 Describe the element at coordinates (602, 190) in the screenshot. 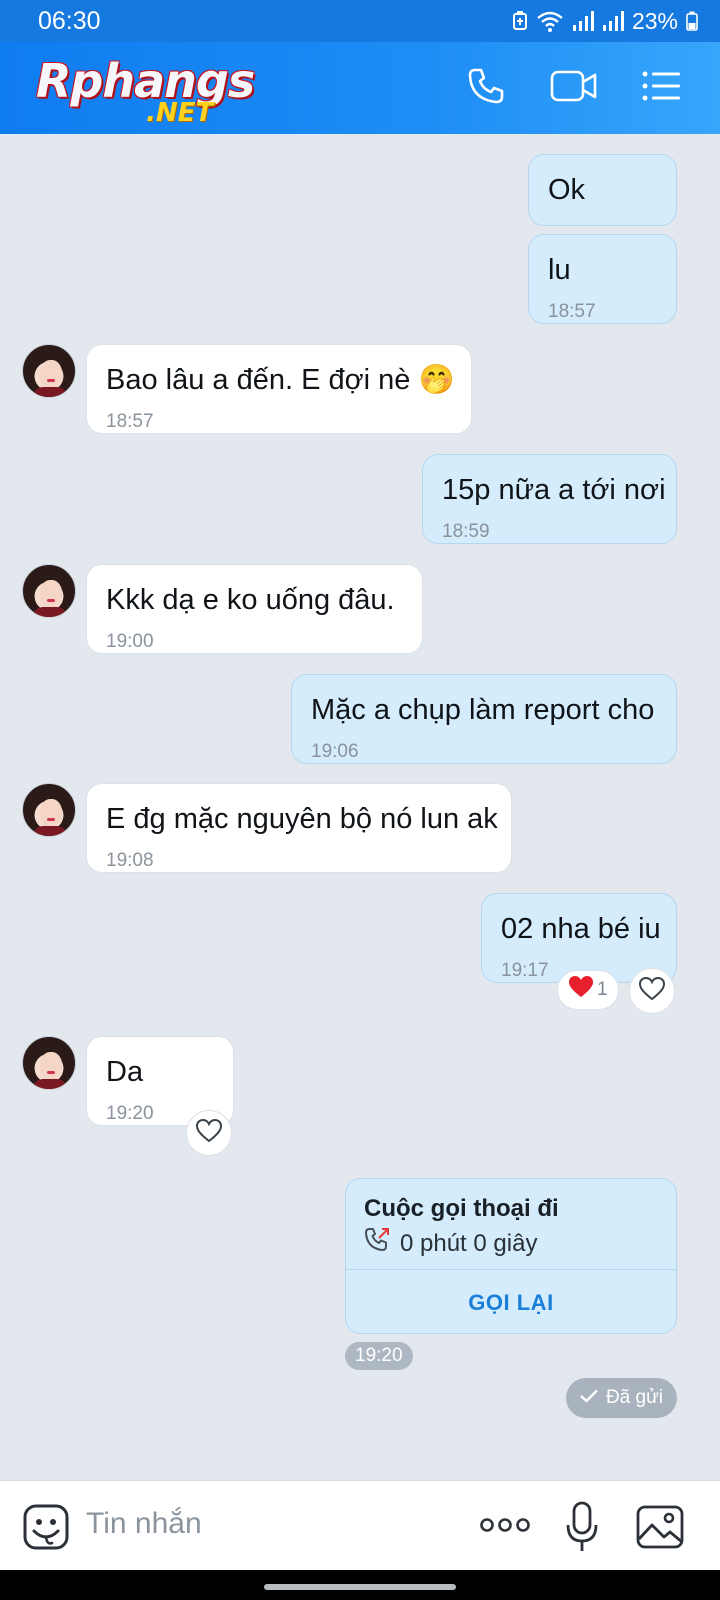

I see `message-bubble-sent: Ok` at that location.